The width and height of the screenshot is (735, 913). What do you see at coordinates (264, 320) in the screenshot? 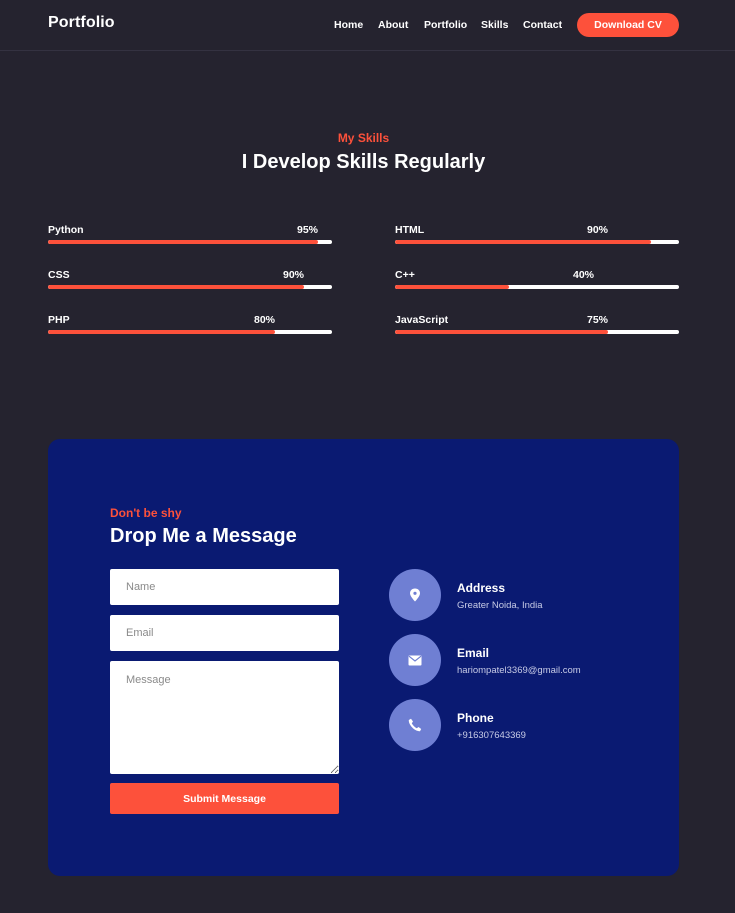
I see `skill-percent: 80%` at bounding box center [264, 320].